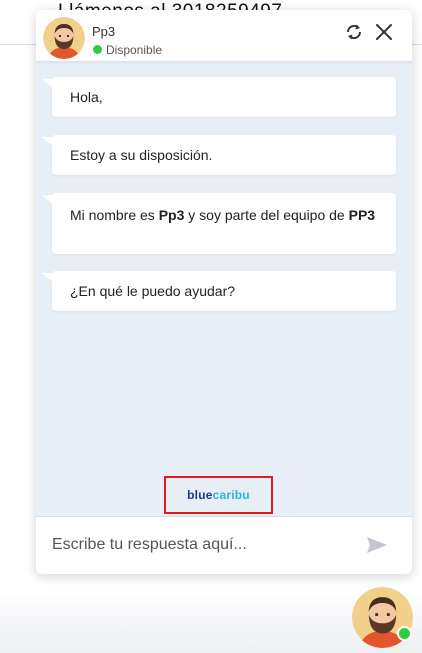 The width and height of the screenshot is (422, 653). Describe the element at coordinates (362, 215) in the screenshot. I see `message-team-name: PP3` at that location.